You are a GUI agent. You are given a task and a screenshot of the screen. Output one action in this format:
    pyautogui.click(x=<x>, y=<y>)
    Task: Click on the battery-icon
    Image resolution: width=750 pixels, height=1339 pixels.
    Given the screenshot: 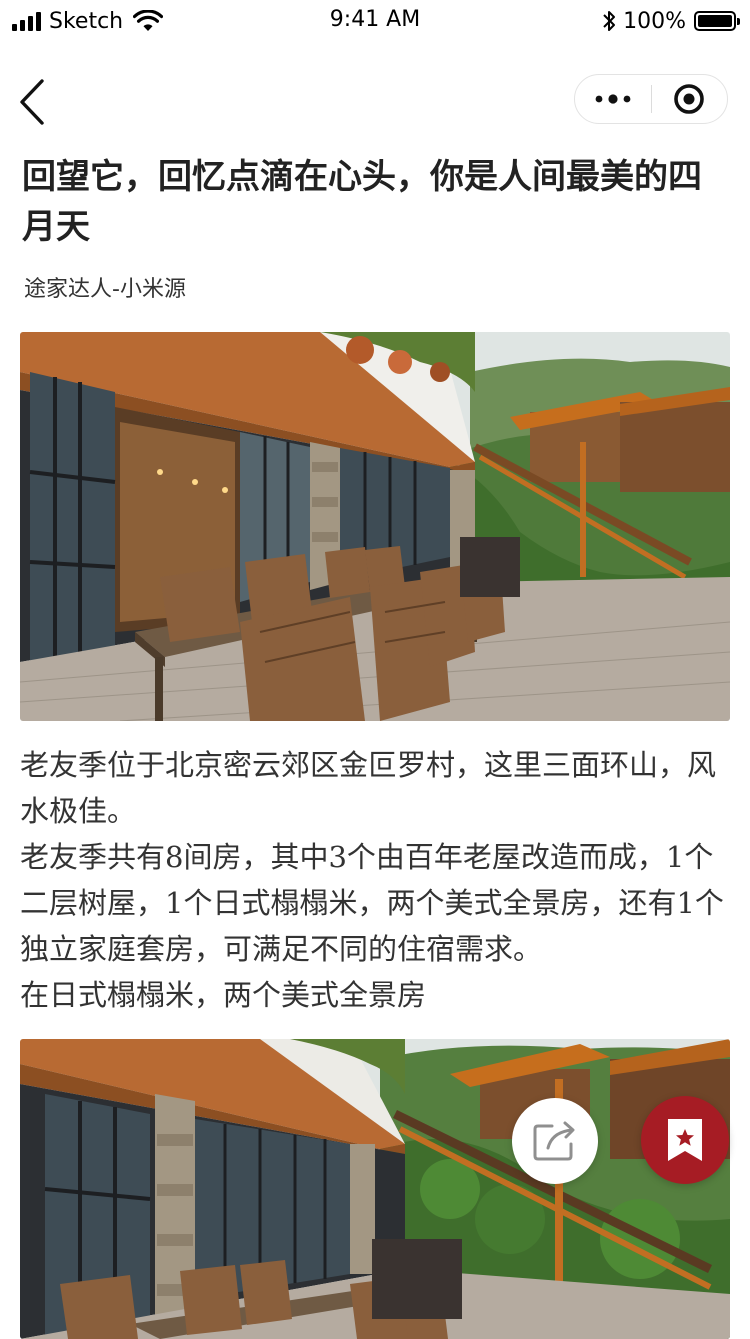 What is the action you would take?
    pyautogui.click(x=717, y=21)
    